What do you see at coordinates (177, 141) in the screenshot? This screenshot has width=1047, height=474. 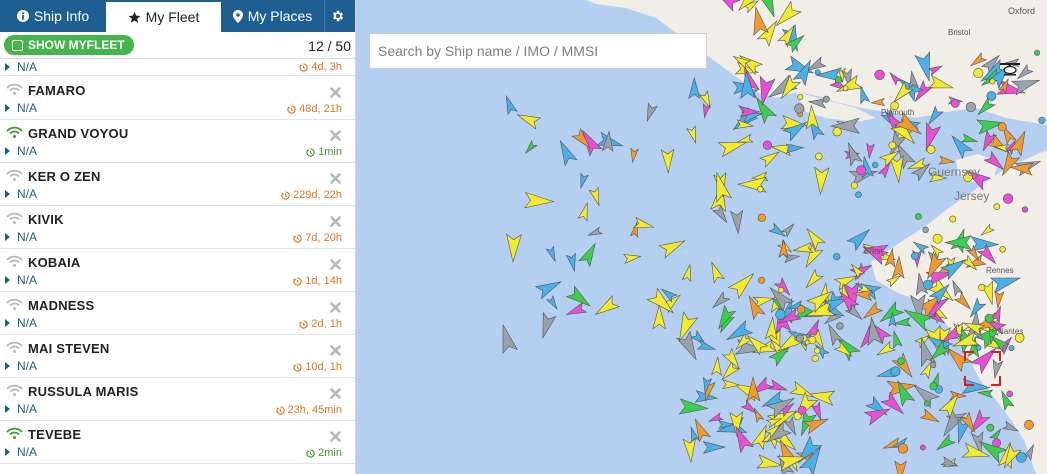 I see `ship-row: GRAND VOYOU N/A 1min` at bounding box center [177, 141].